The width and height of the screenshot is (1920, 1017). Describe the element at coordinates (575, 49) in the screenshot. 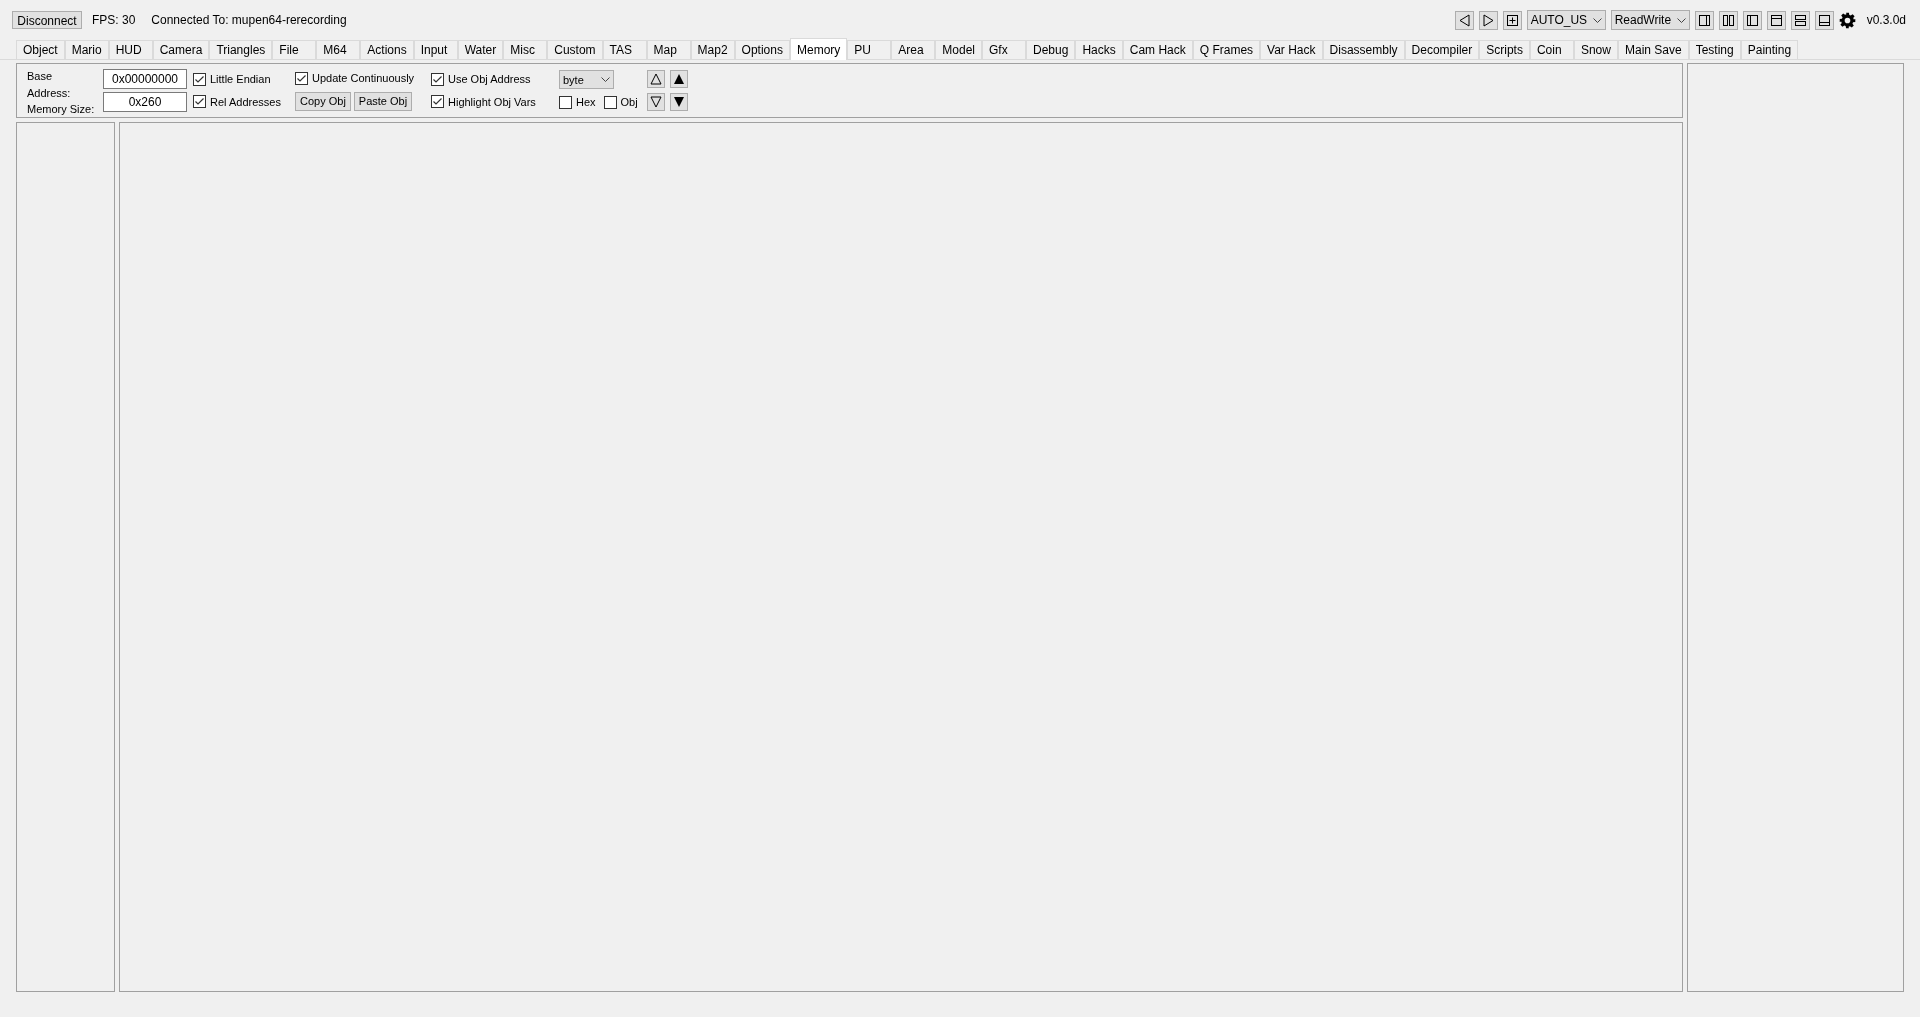

I see `tab: Custom` at that location.